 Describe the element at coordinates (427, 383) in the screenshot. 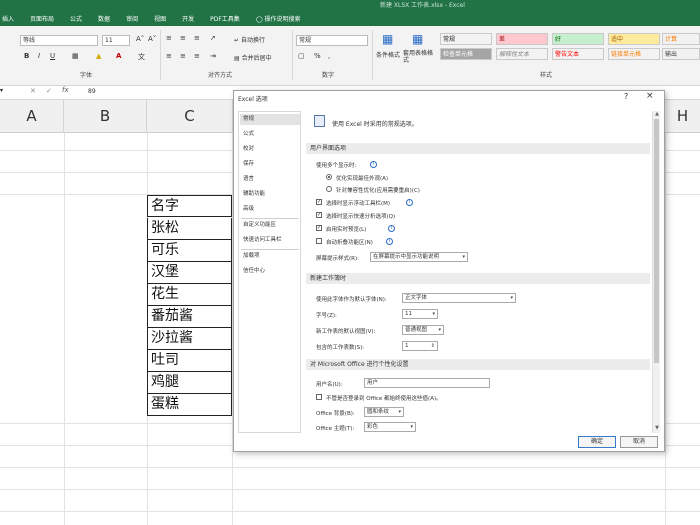

I see `username-input: 用户` at that location.